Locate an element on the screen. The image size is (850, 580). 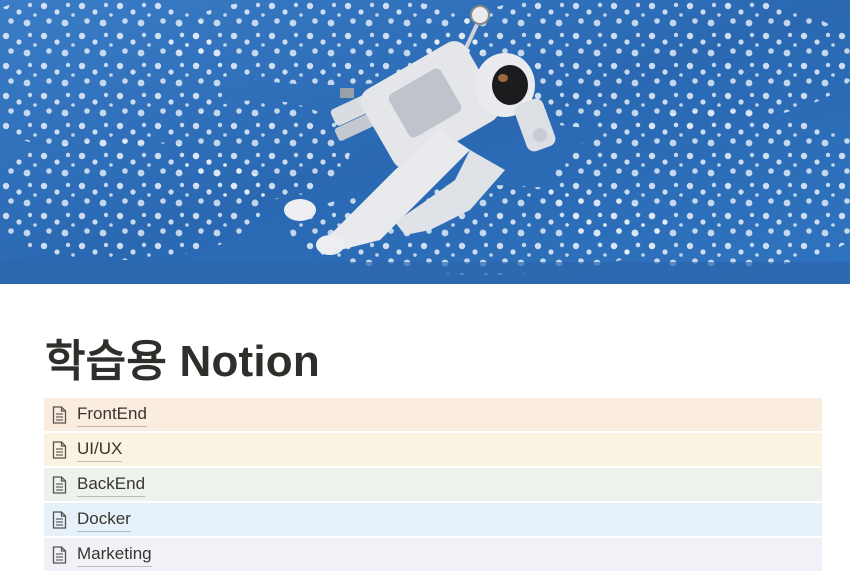
page-link-label: BackEnd is located at coordinates (111, 485).